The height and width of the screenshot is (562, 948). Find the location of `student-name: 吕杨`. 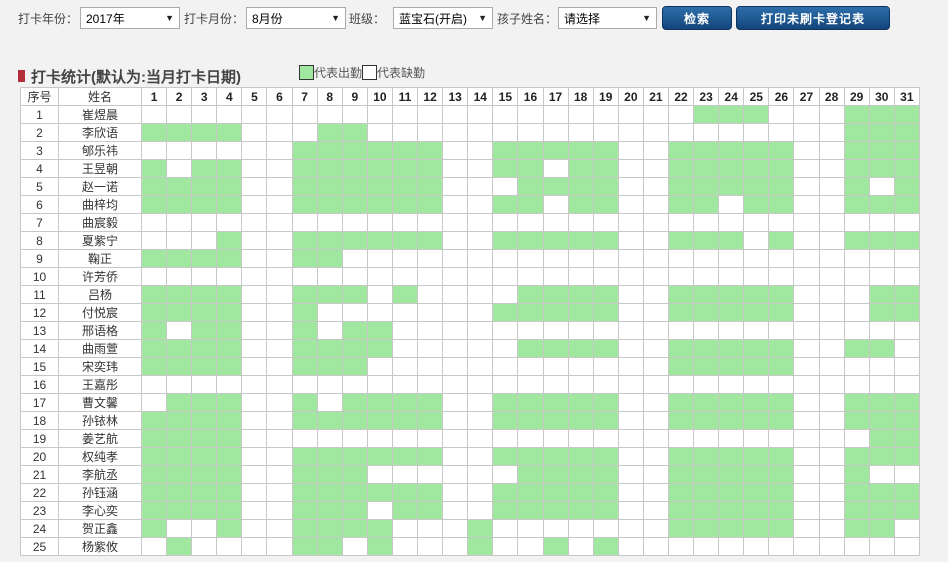

student-name: 吕杨 is located at coordinates (100, 294).